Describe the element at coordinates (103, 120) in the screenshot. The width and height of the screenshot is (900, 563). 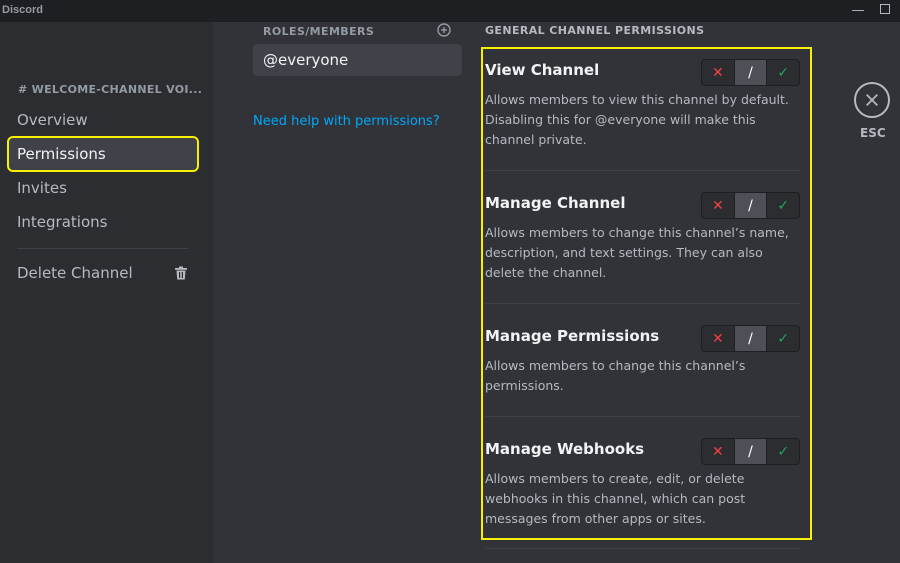
I see `sidebar-item-overview: Overview` at that location.